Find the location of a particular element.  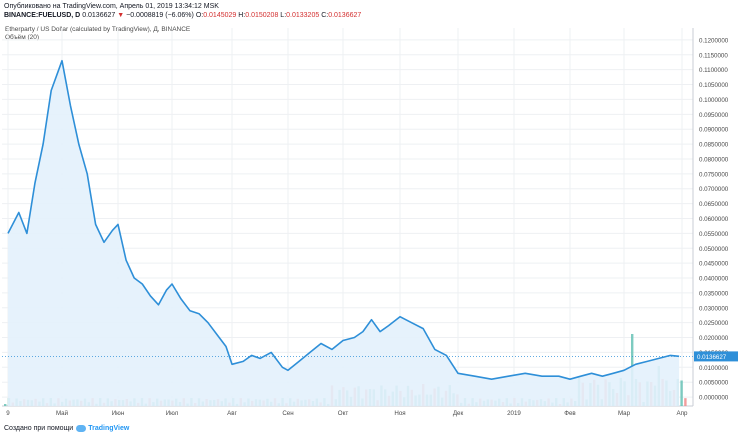

tradingview-brand: TradingView is located at coordinates (109, 428).